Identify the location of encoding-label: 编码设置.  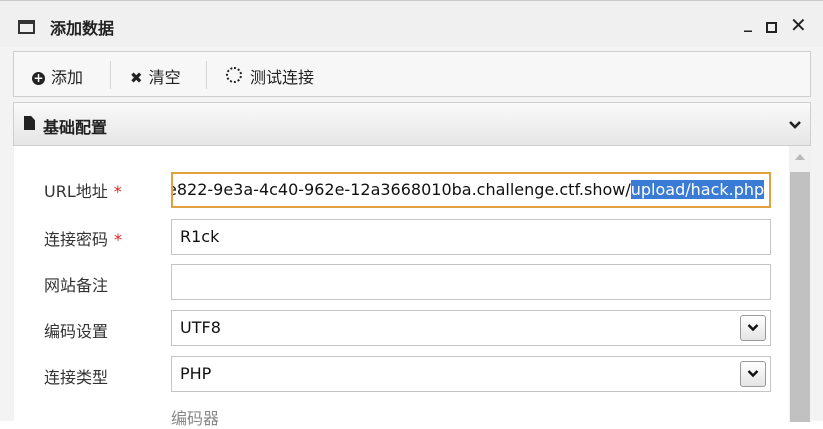
(76, 331).